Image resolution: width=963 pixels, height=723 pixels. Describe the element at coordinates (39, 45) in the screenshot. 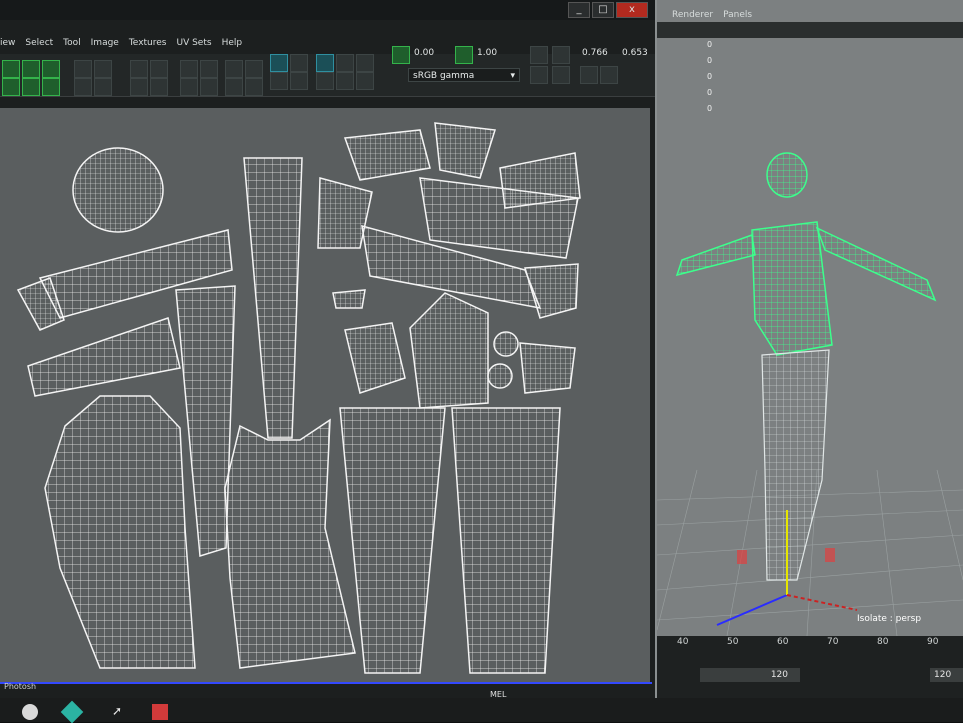

I see `menu-select: Select` at that location.